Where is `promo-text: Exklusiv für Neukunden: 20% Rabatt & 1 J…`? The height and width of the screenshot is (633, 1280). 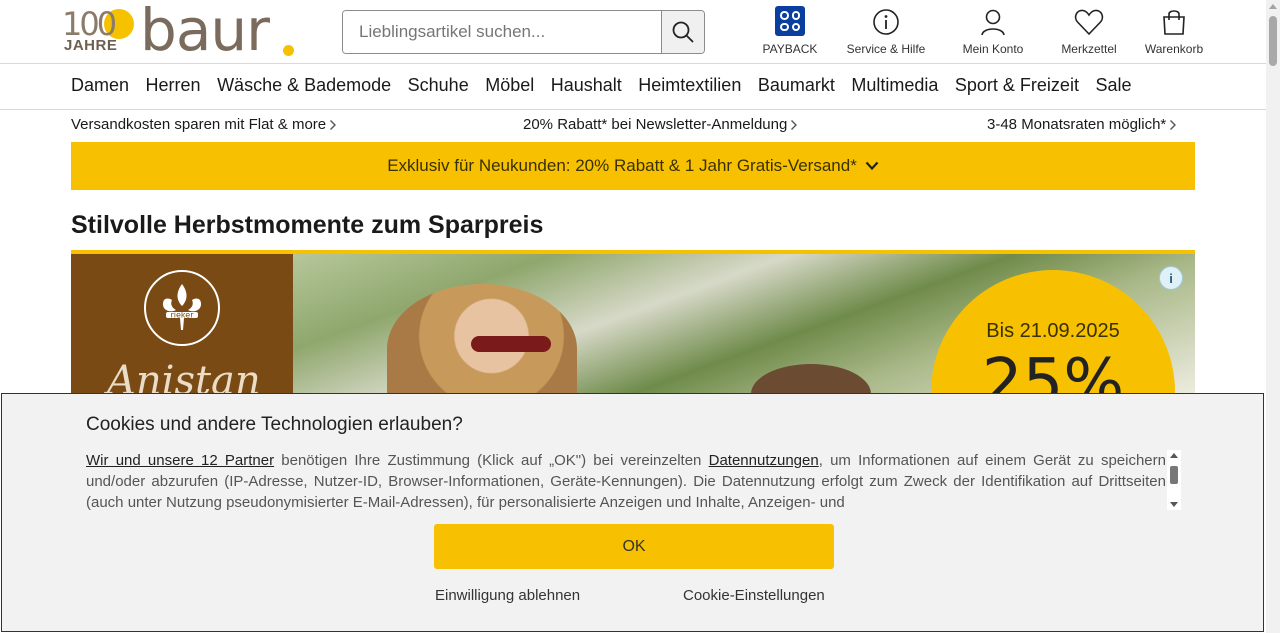
promo-text: Exklusiv für Neukunden: 20% Rabatt & 1 J… is located at coordinates (622, 165).